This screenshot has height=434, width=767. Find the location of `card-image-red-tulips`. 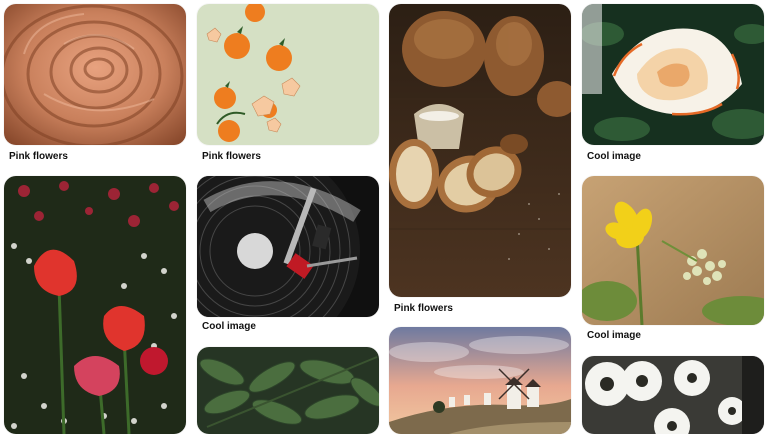

card-image-red-tulips is located at coordinates (95, 305).